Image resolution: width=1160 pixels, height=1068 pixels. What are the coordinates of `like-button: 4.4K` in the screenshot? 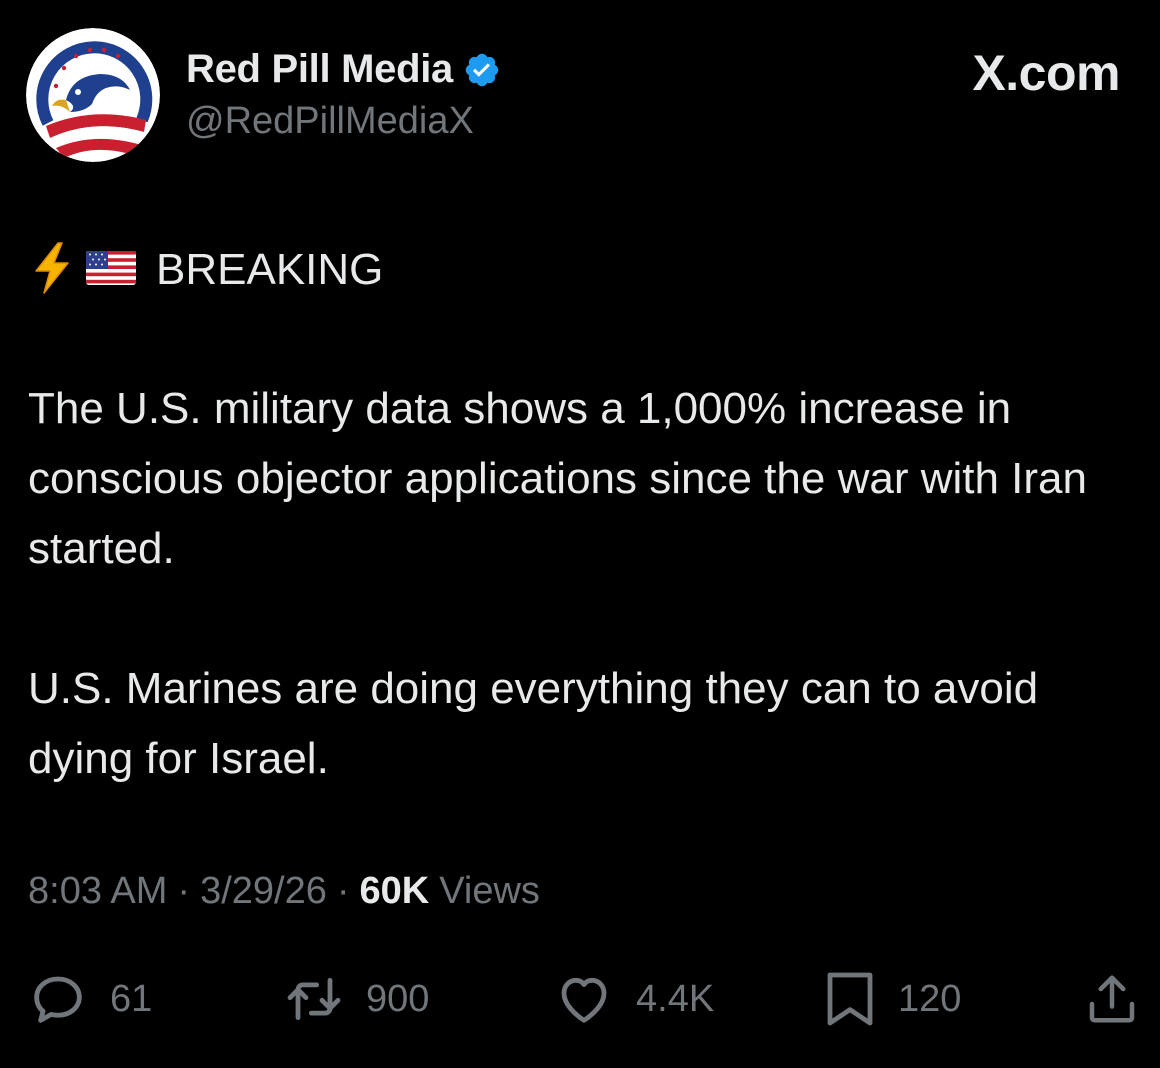 It's located at (633, 999).